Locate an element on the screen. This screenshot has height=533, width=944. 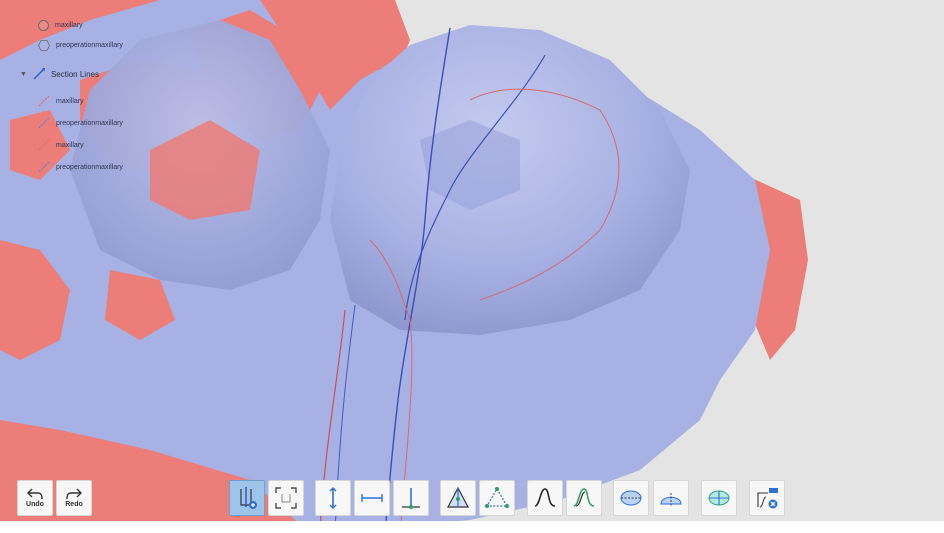
redo-button: Redo is located at coordinates (74, 498).